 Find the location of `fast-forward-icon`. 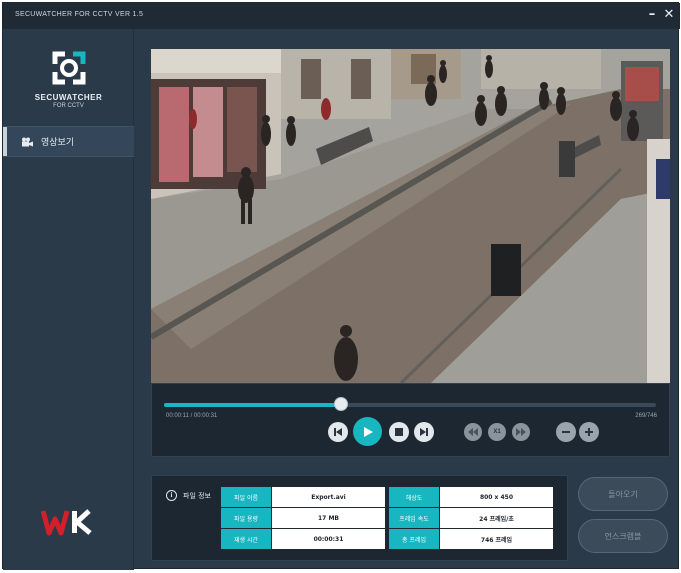

fast-forward-icon is located at coordinates (521, 432).